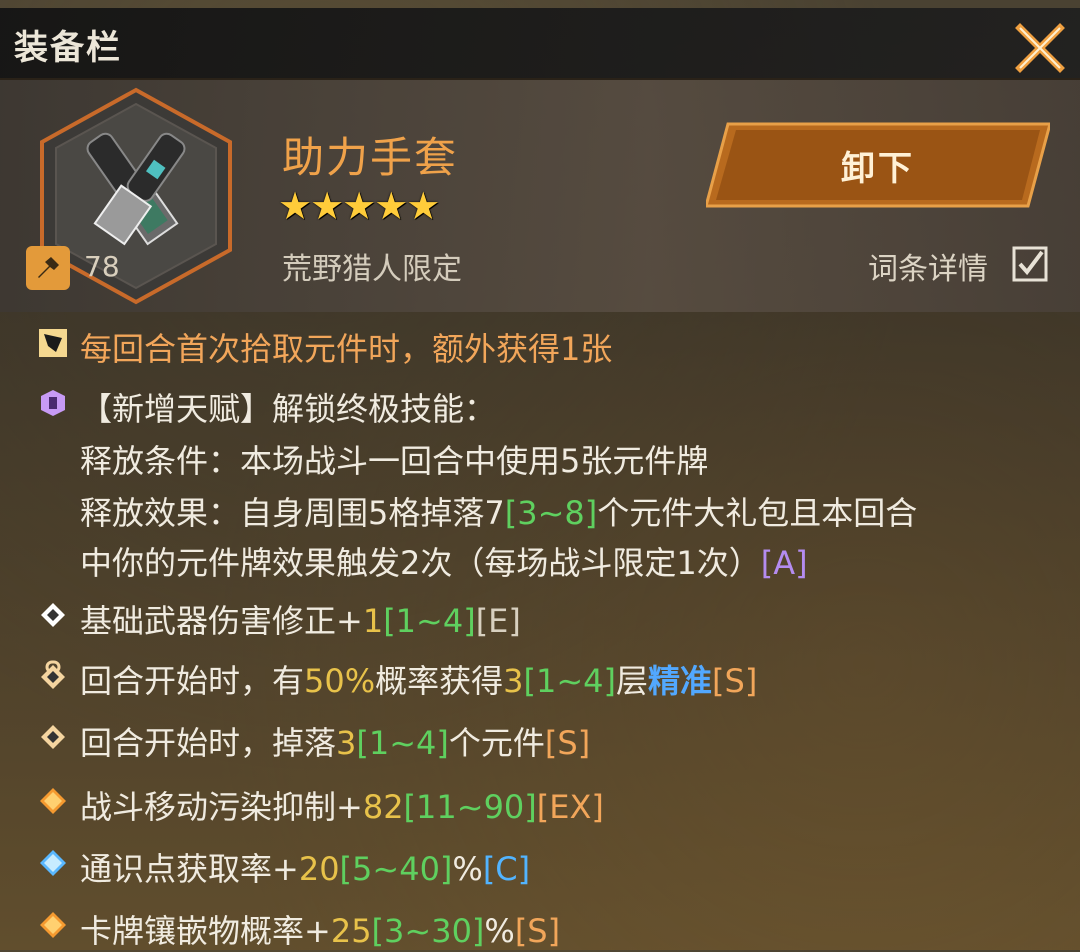 Image resolution: width=1080 pixels, height=952 pixels. I want to click on attr-line-10-grade: [C], so click(506, 869).